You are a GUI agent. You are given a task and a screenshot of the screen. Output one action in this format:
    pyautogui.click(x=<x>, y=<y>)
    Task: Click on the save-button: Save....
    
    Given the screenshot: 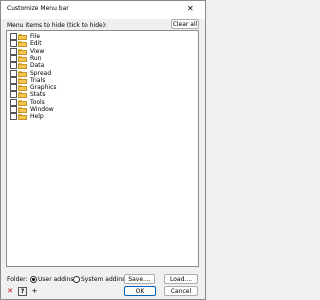 What is the action you would take?
    pyautogui.click(x=139, y=279)
    